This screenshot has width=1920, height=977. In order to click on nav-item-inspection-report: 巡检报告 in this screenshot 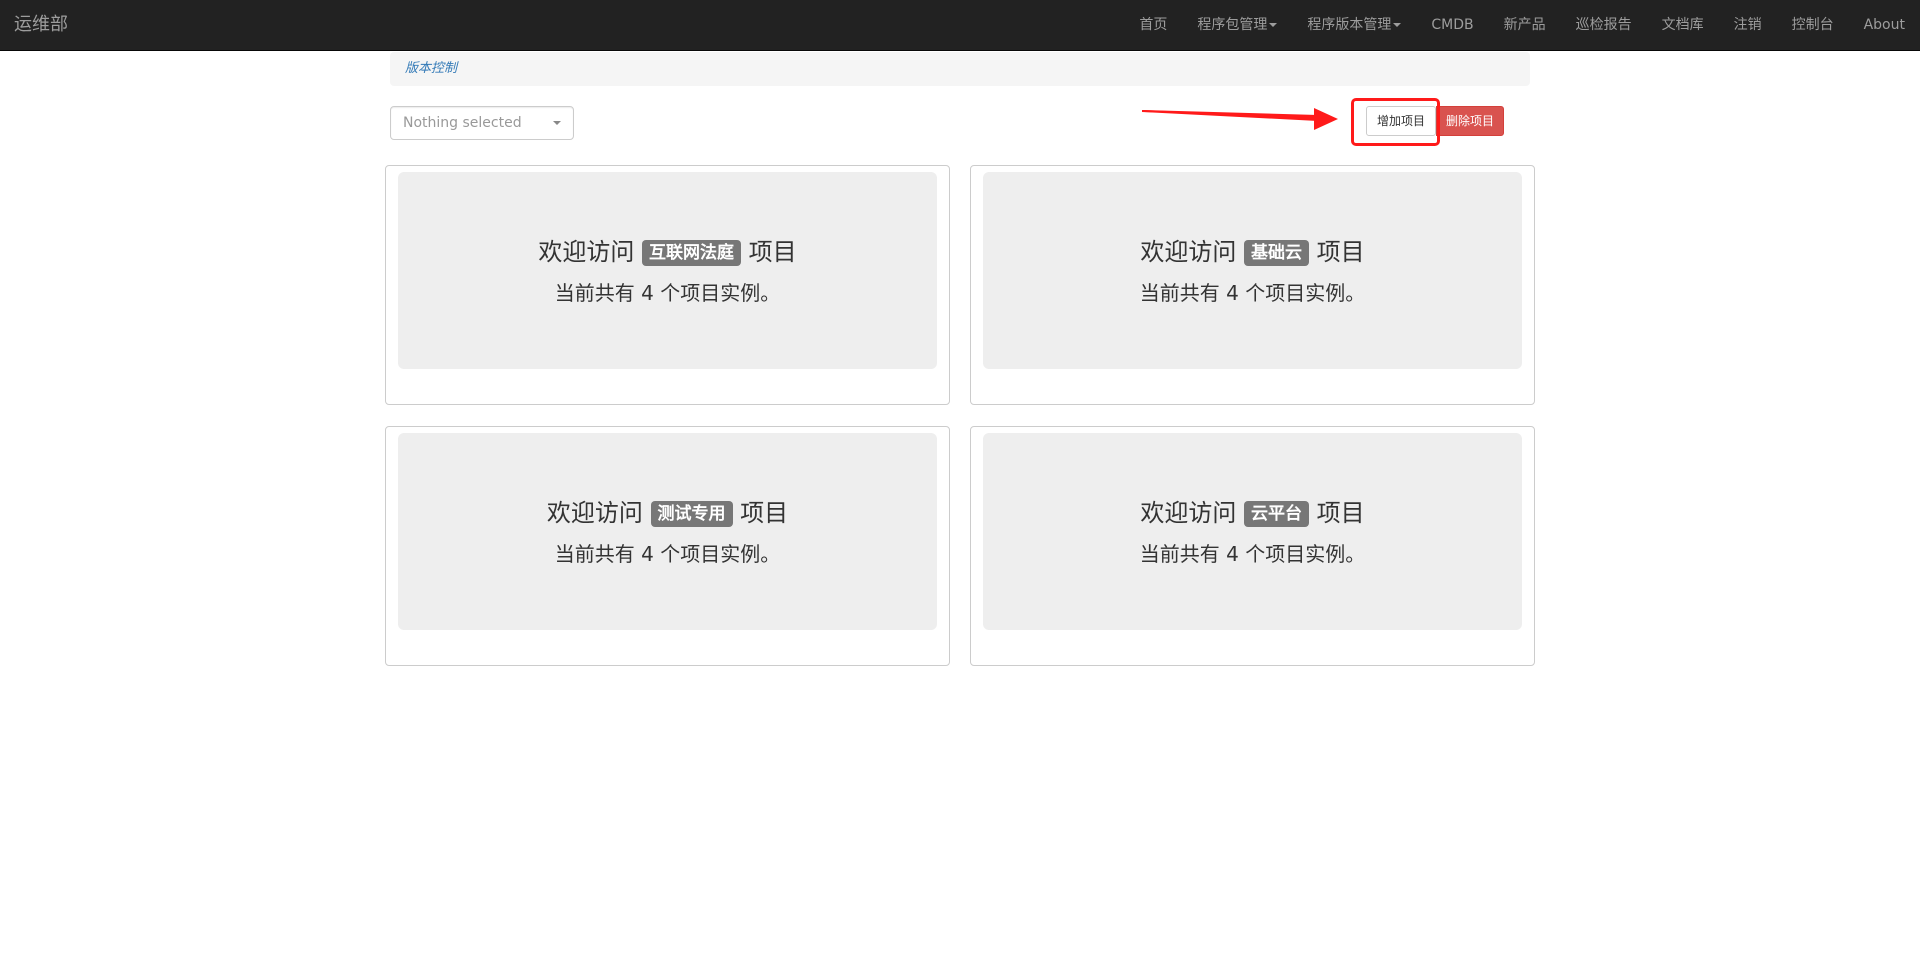, I will do `click(1604, 25)`.